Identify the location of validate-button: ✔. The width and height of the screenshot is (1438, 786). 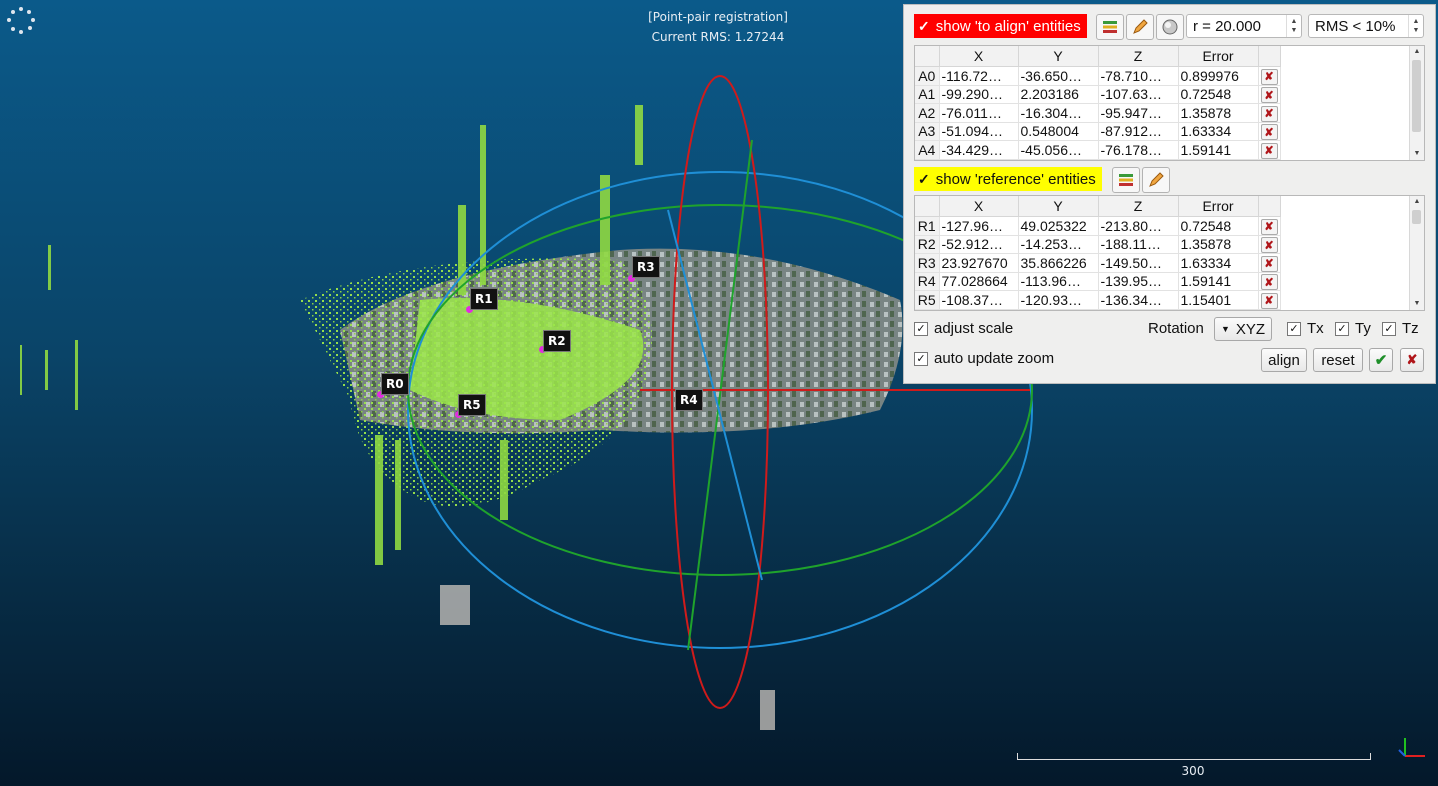
(1381, 360).